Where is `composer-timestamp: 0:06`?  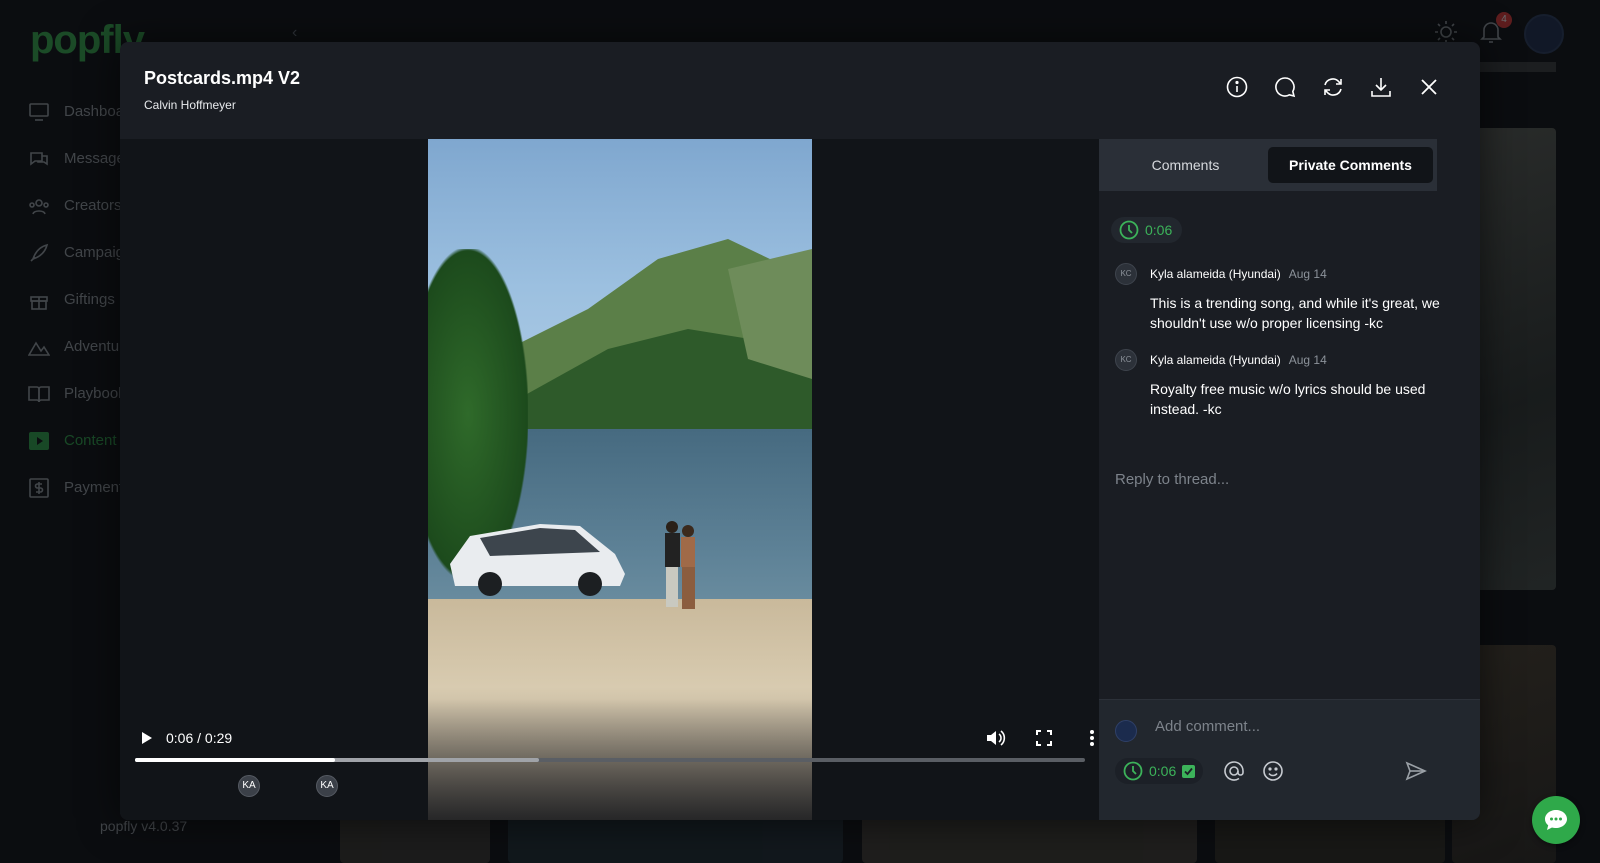
composer-timestamp: 0:06 is located at coordinates (1163, 771).